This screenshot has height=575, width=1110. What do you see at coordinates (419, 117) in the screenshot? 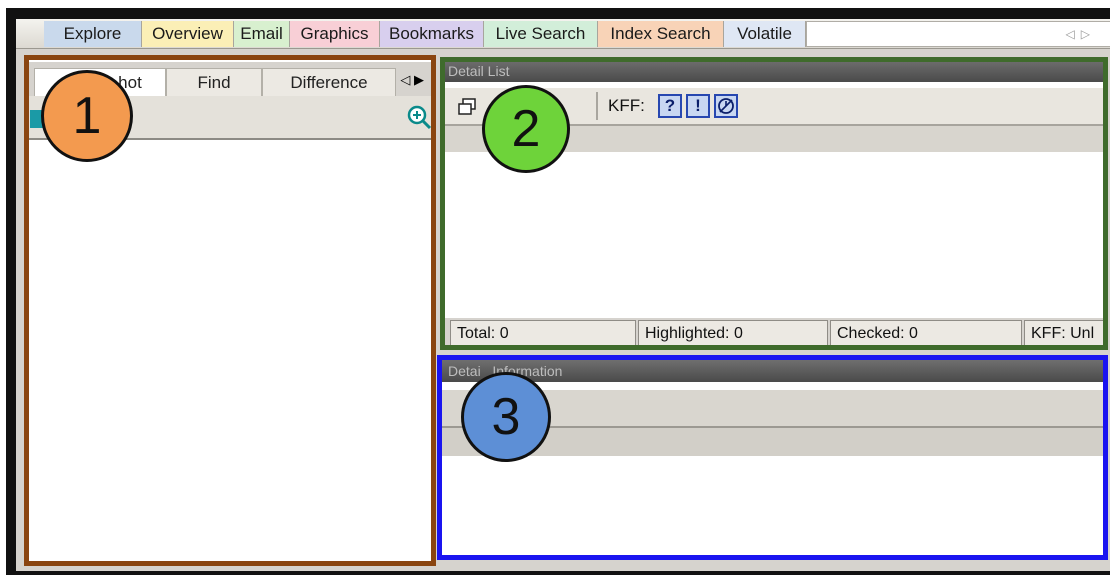
I see `zoom-in-icon` at bounding box center [419, 117].